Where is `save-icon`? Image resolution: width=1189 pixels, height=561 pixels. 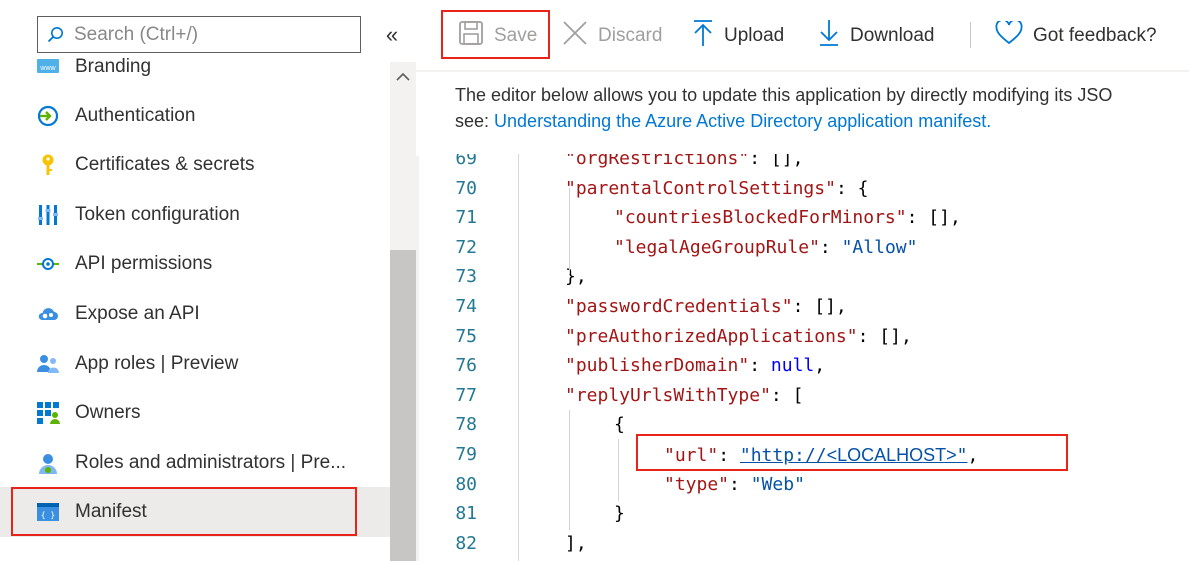
save-icon is located at coordinates (471, 36).